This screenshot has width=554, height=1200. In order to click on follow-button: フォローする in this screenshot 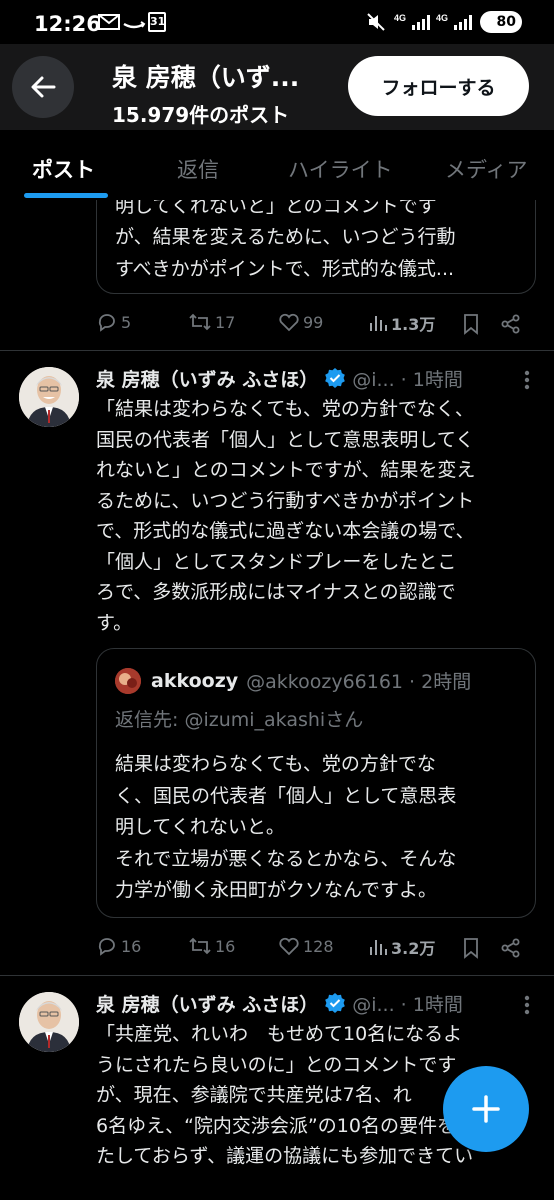, I will do `click(438, 86)`.